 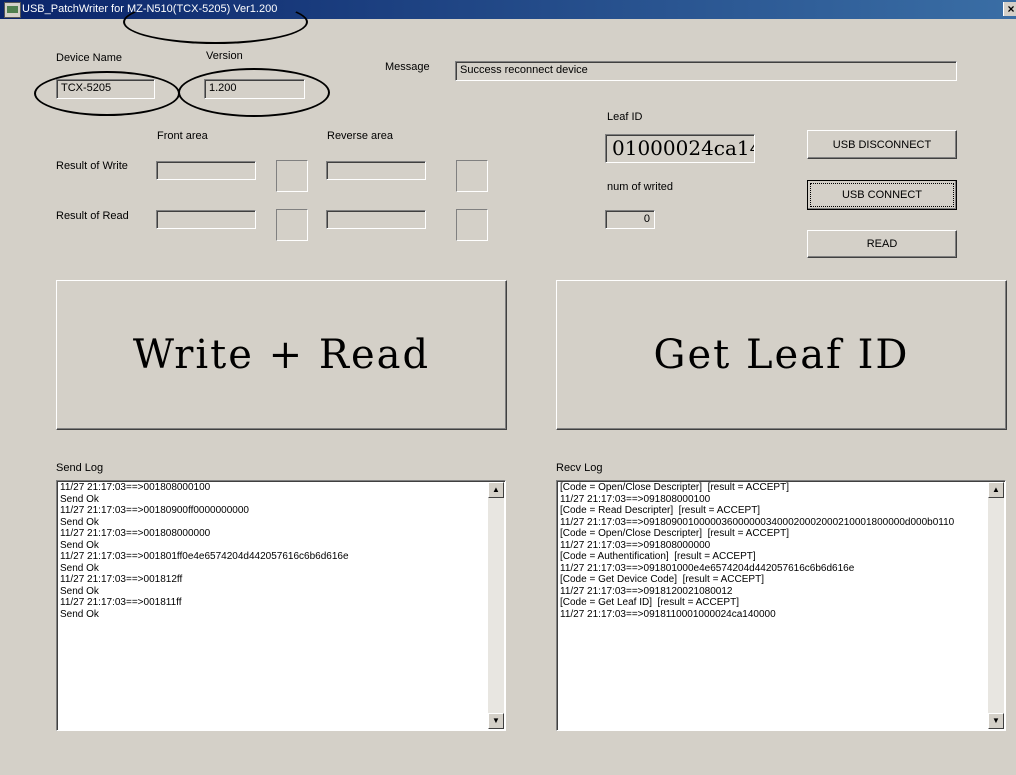 What do you see at coordinates (92, 166) in the screenshot?
I see `result-of-write-label: Result of Write` at bounding box center [92, 166].